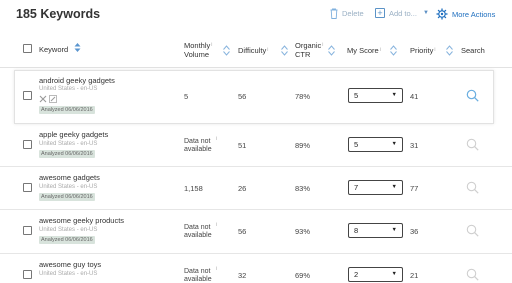 The height and width of the screenshot is (283, 512). Describe the element at coordinates (414, 231) in the screenshot. I see `priority-value: 36` at that location.